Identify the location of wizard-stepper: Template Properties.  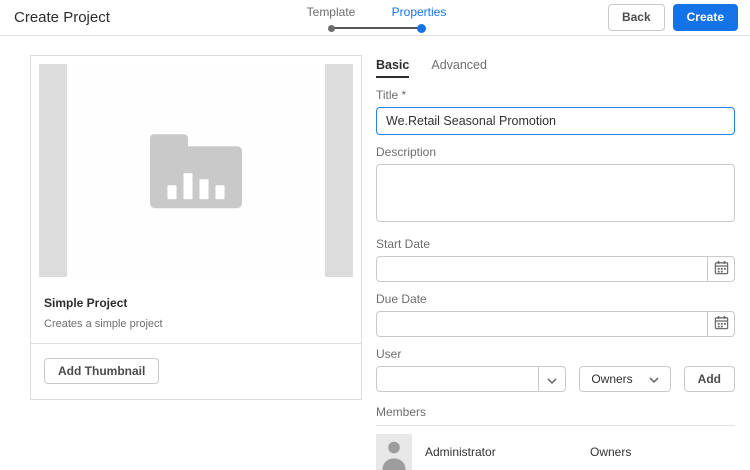
(375, 19).